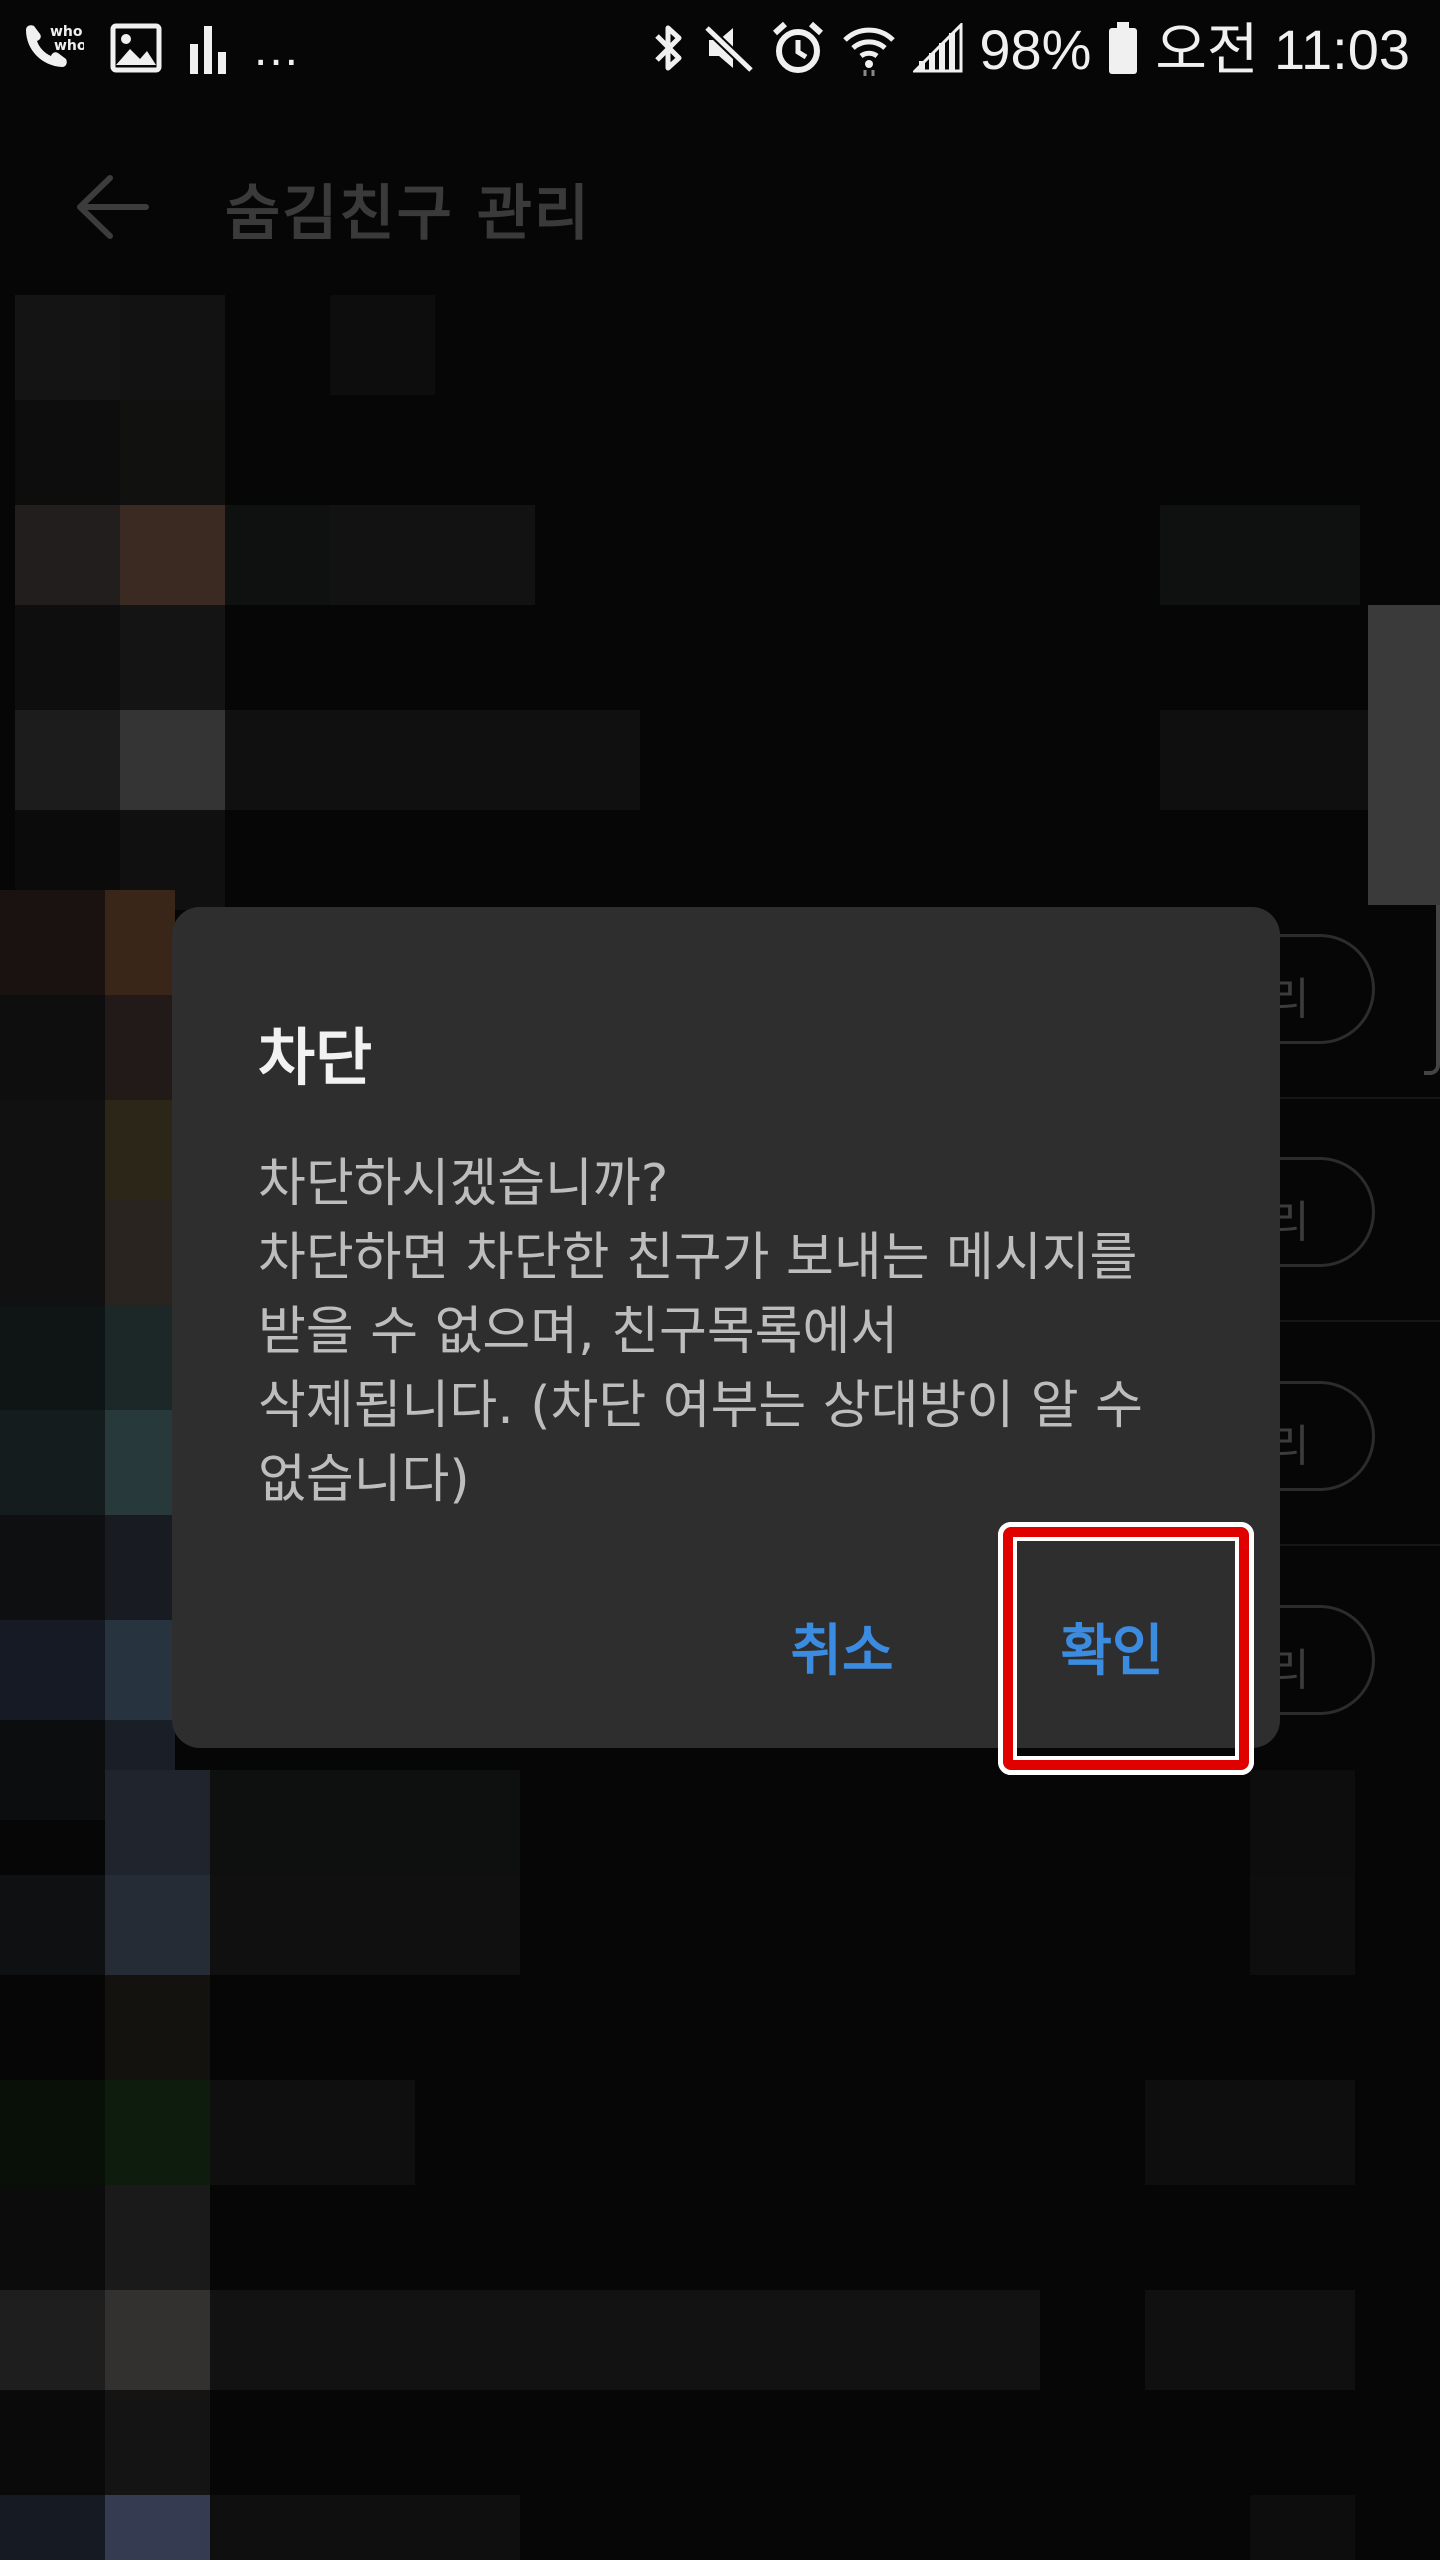 This screenshot has width=1440, height=2560. What do you see at coordinates (1112, 1652) in the screenshot?
I see `confirm-button: 확인` at bounding box center [1112, 1652].